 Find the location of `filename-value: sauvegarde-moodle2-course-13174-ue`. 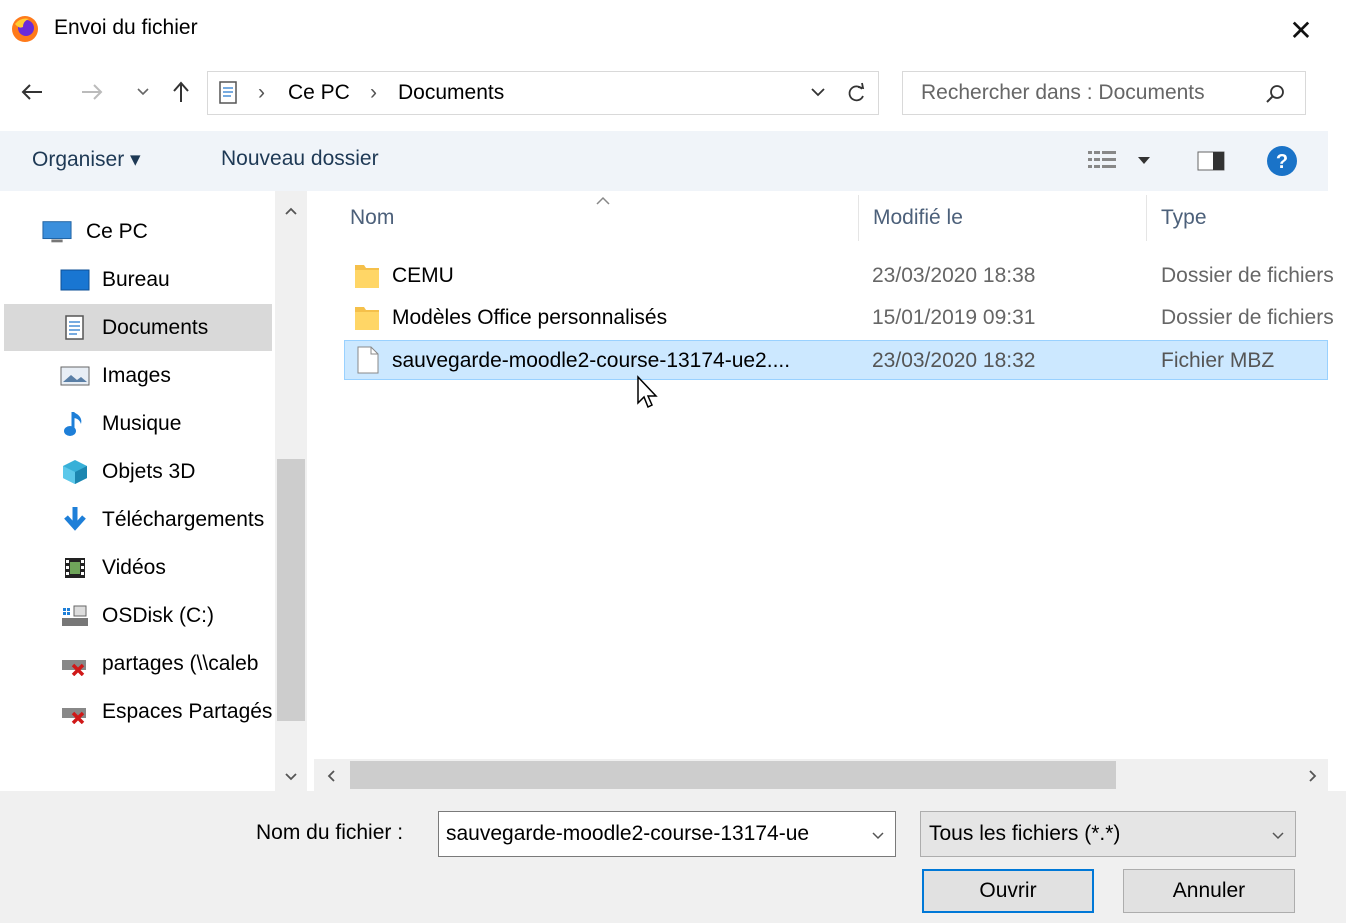

filename-value: sauvegarde-moodle2-course-13174-ue is located at coordinates (628, 833).